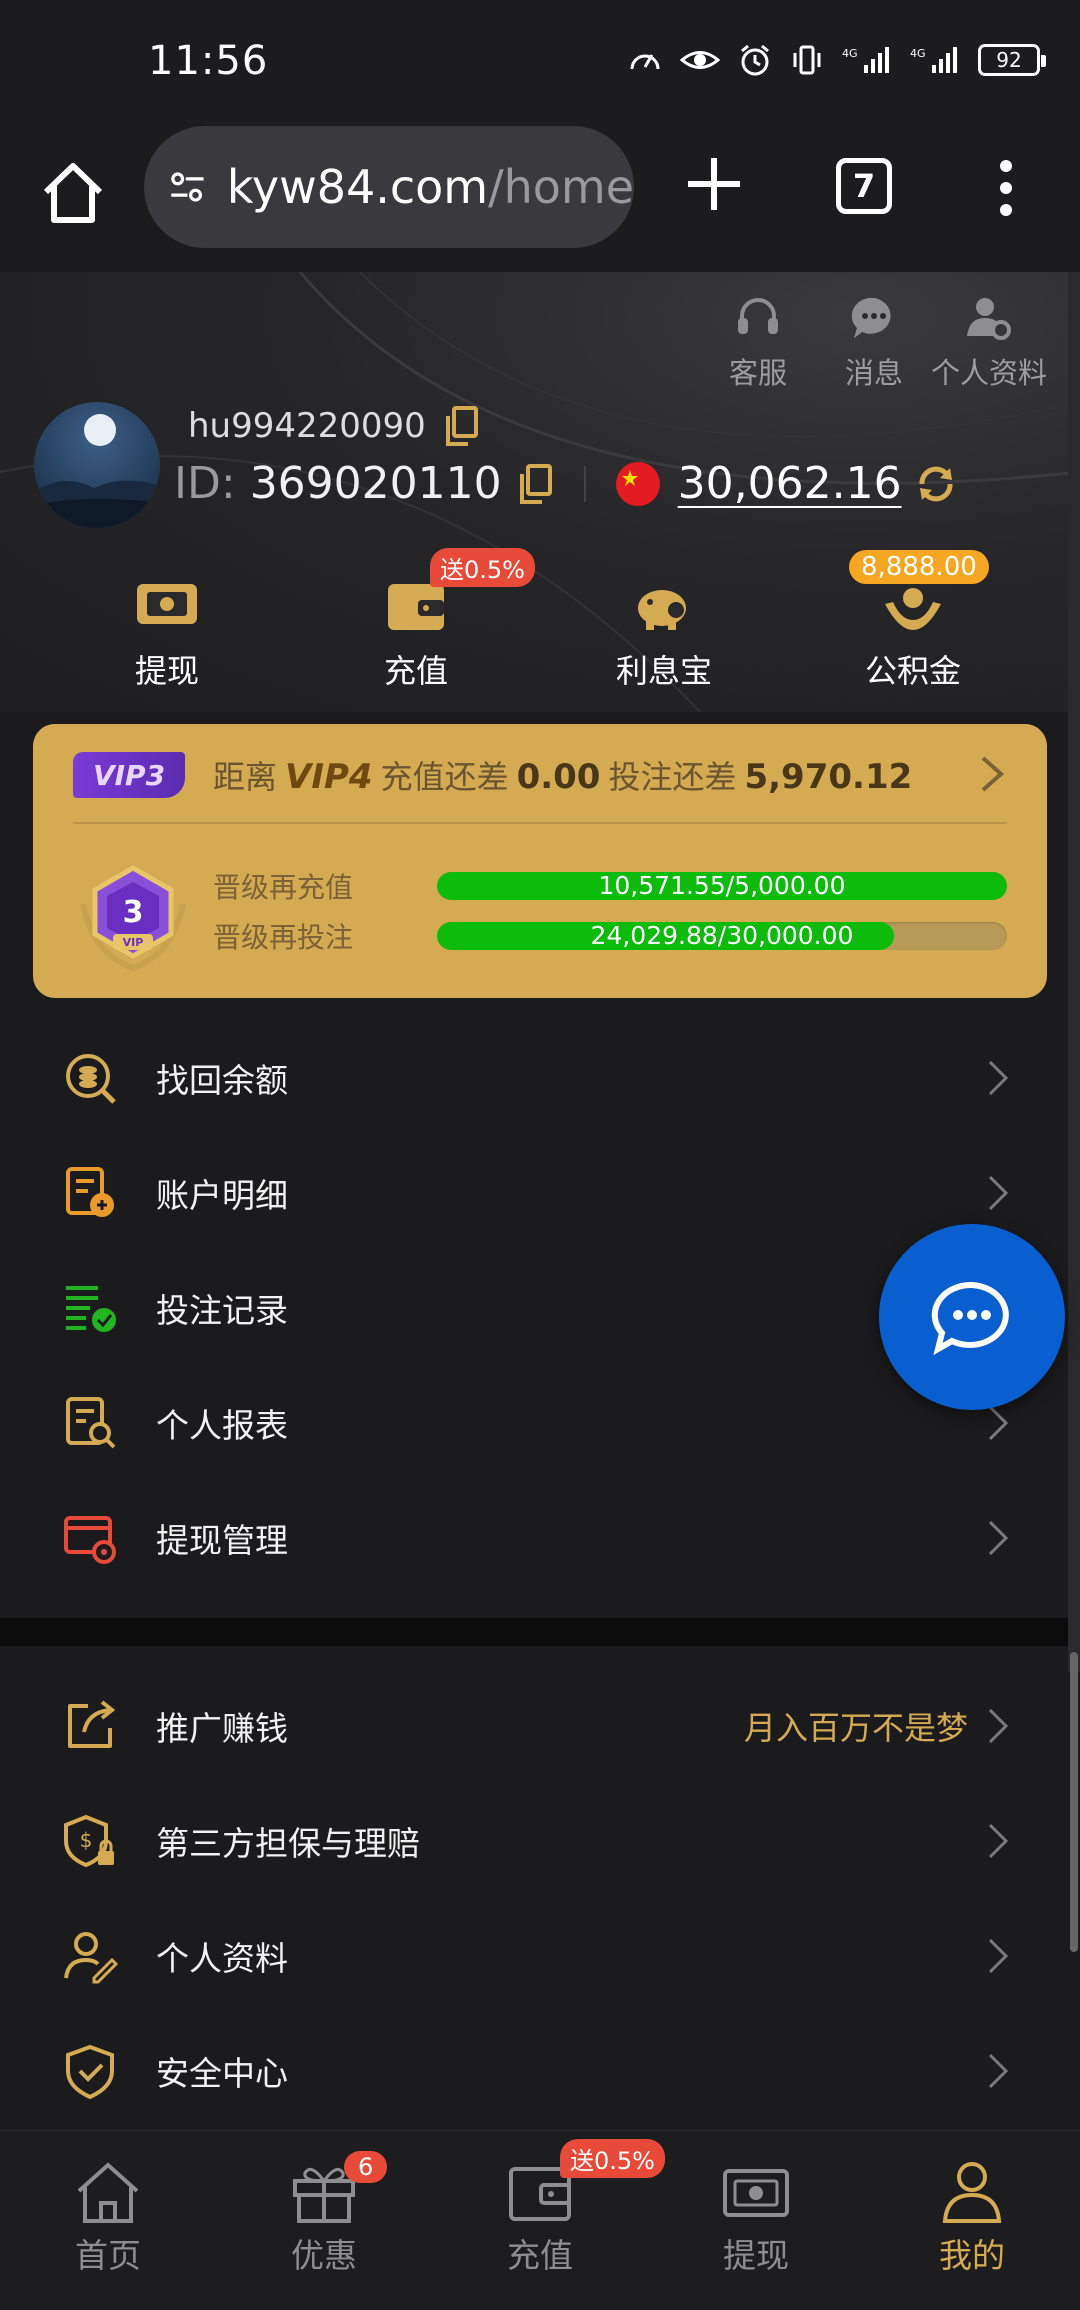 This screenshot has height=2310, width=1080. Describe the element at coordinates (283, 937) in the screenshot. I see `bet-progress-label: 晋级再投注` at that location.